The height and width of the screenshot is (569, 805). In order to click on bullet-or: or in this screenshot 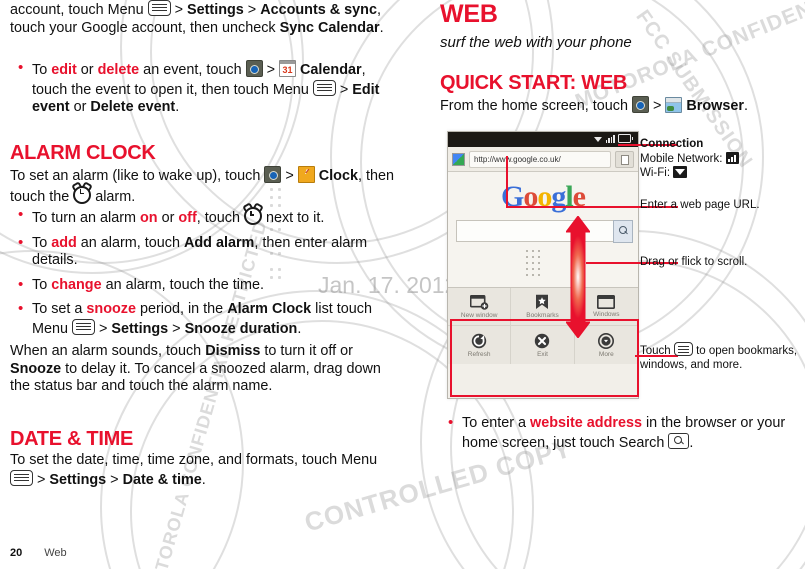, I will do `click(80, 107)`.